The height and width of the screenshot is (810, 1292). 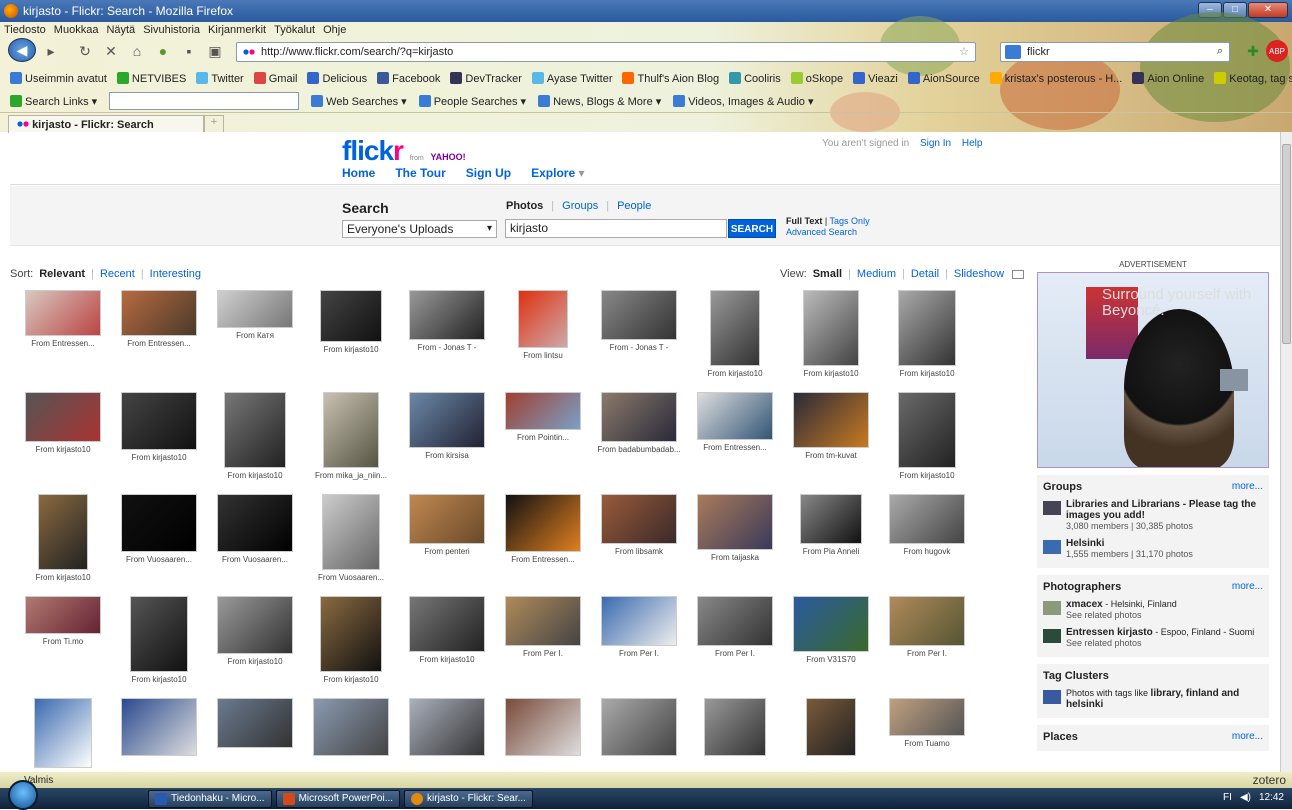 I want to click on nav-signup: Sign Up, so click(x=488, y=173).